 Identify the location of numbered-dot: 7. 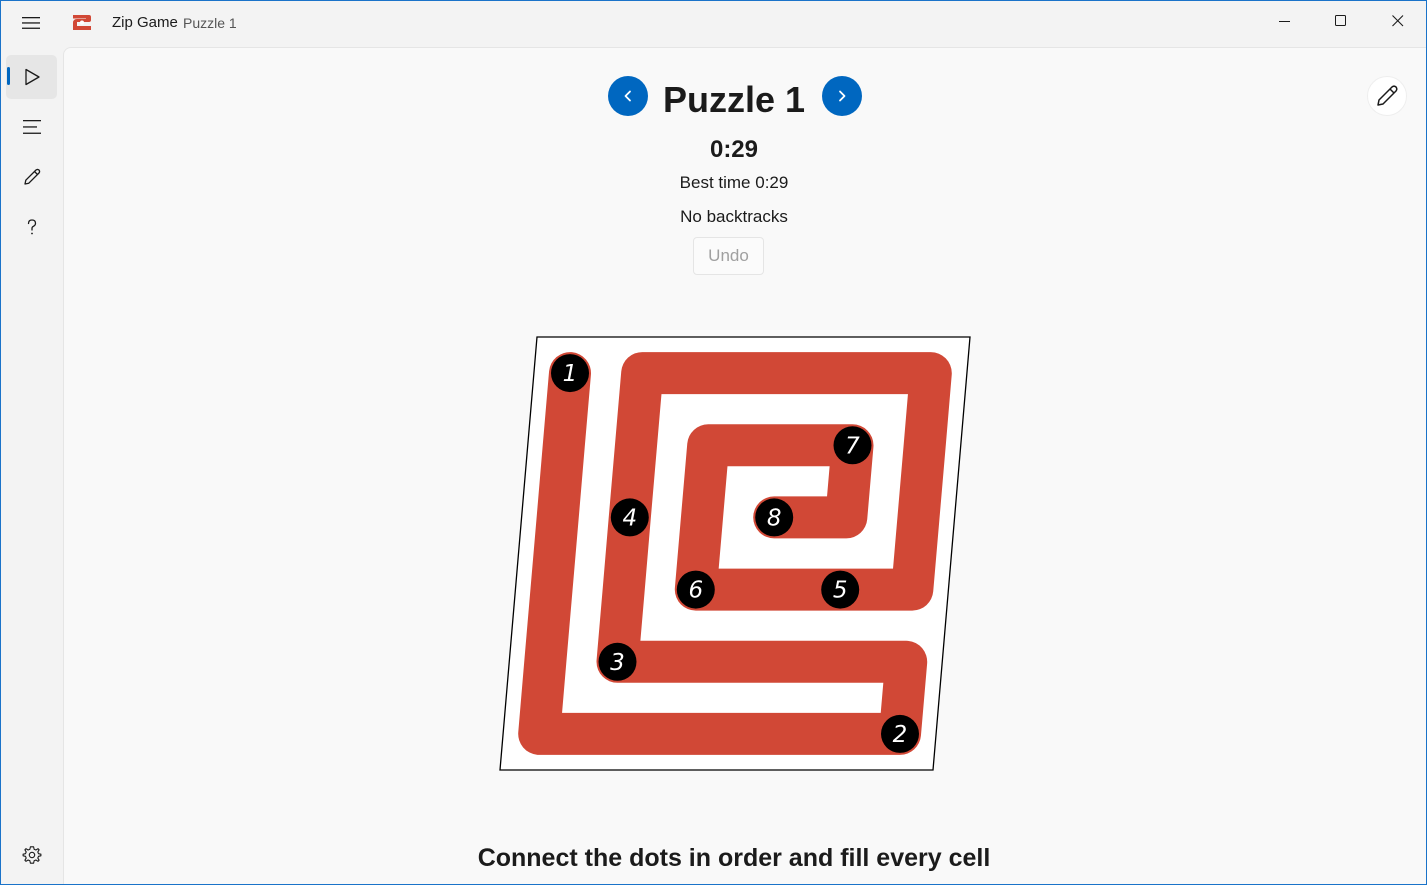
(852, 445).